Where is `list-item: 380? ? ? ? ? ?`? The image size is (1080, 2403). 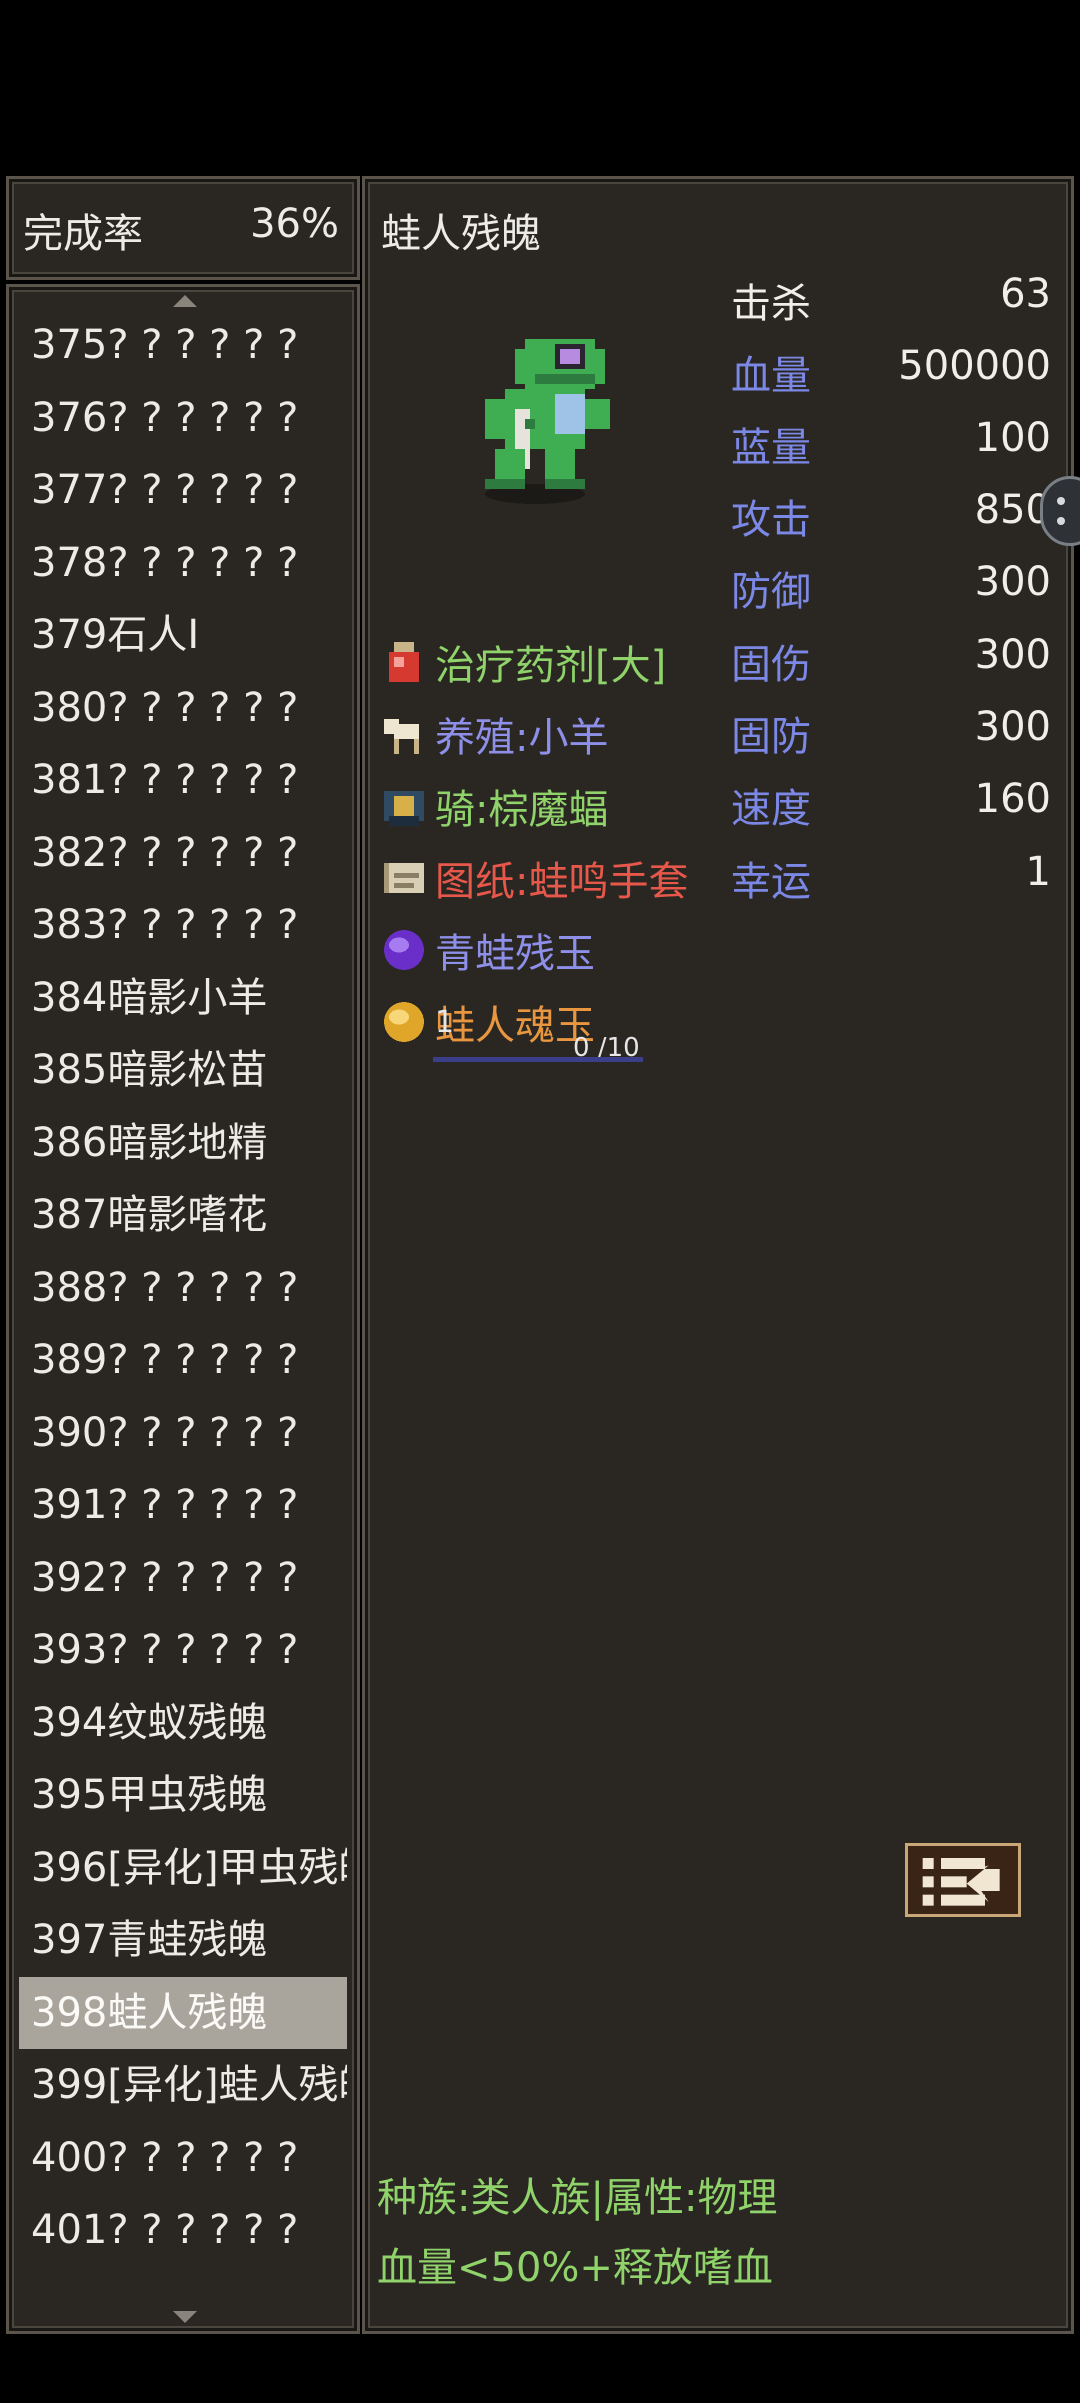
list-item: 380? ? ? ? ? ? is located at coordinates (183, 708).